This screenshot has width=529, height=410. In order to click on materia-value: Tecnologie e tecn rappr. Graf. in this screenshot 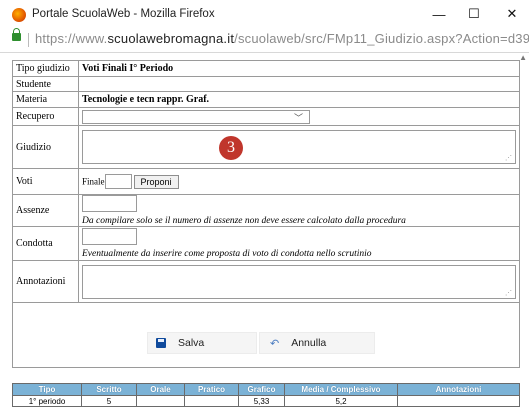, I will do `click(146, 99)`.